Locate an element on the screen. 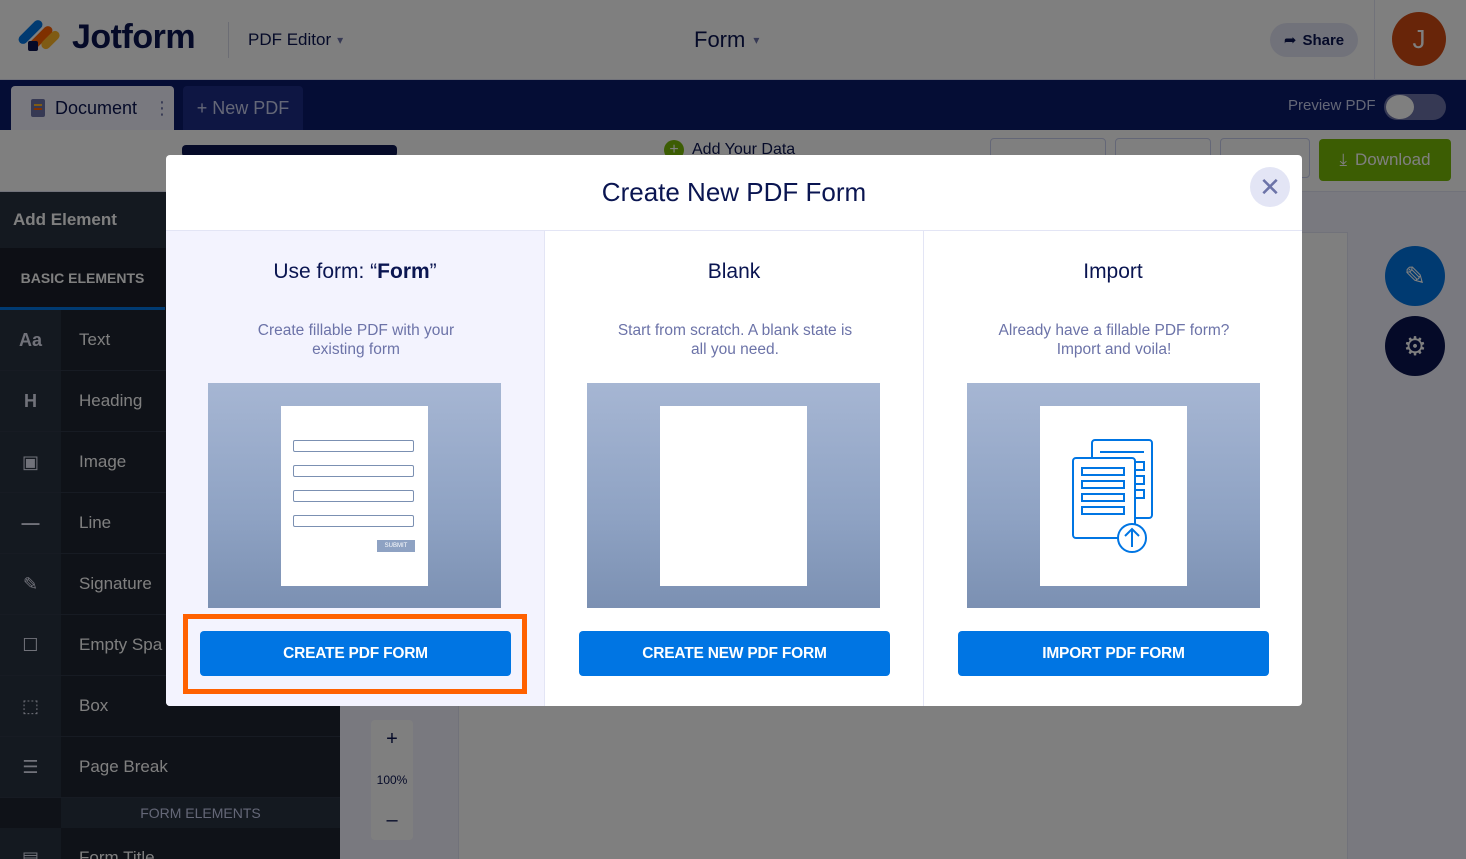 This screenshot has height=859, width=1466. document-upload-icon is located at coordinates (1112, 496).